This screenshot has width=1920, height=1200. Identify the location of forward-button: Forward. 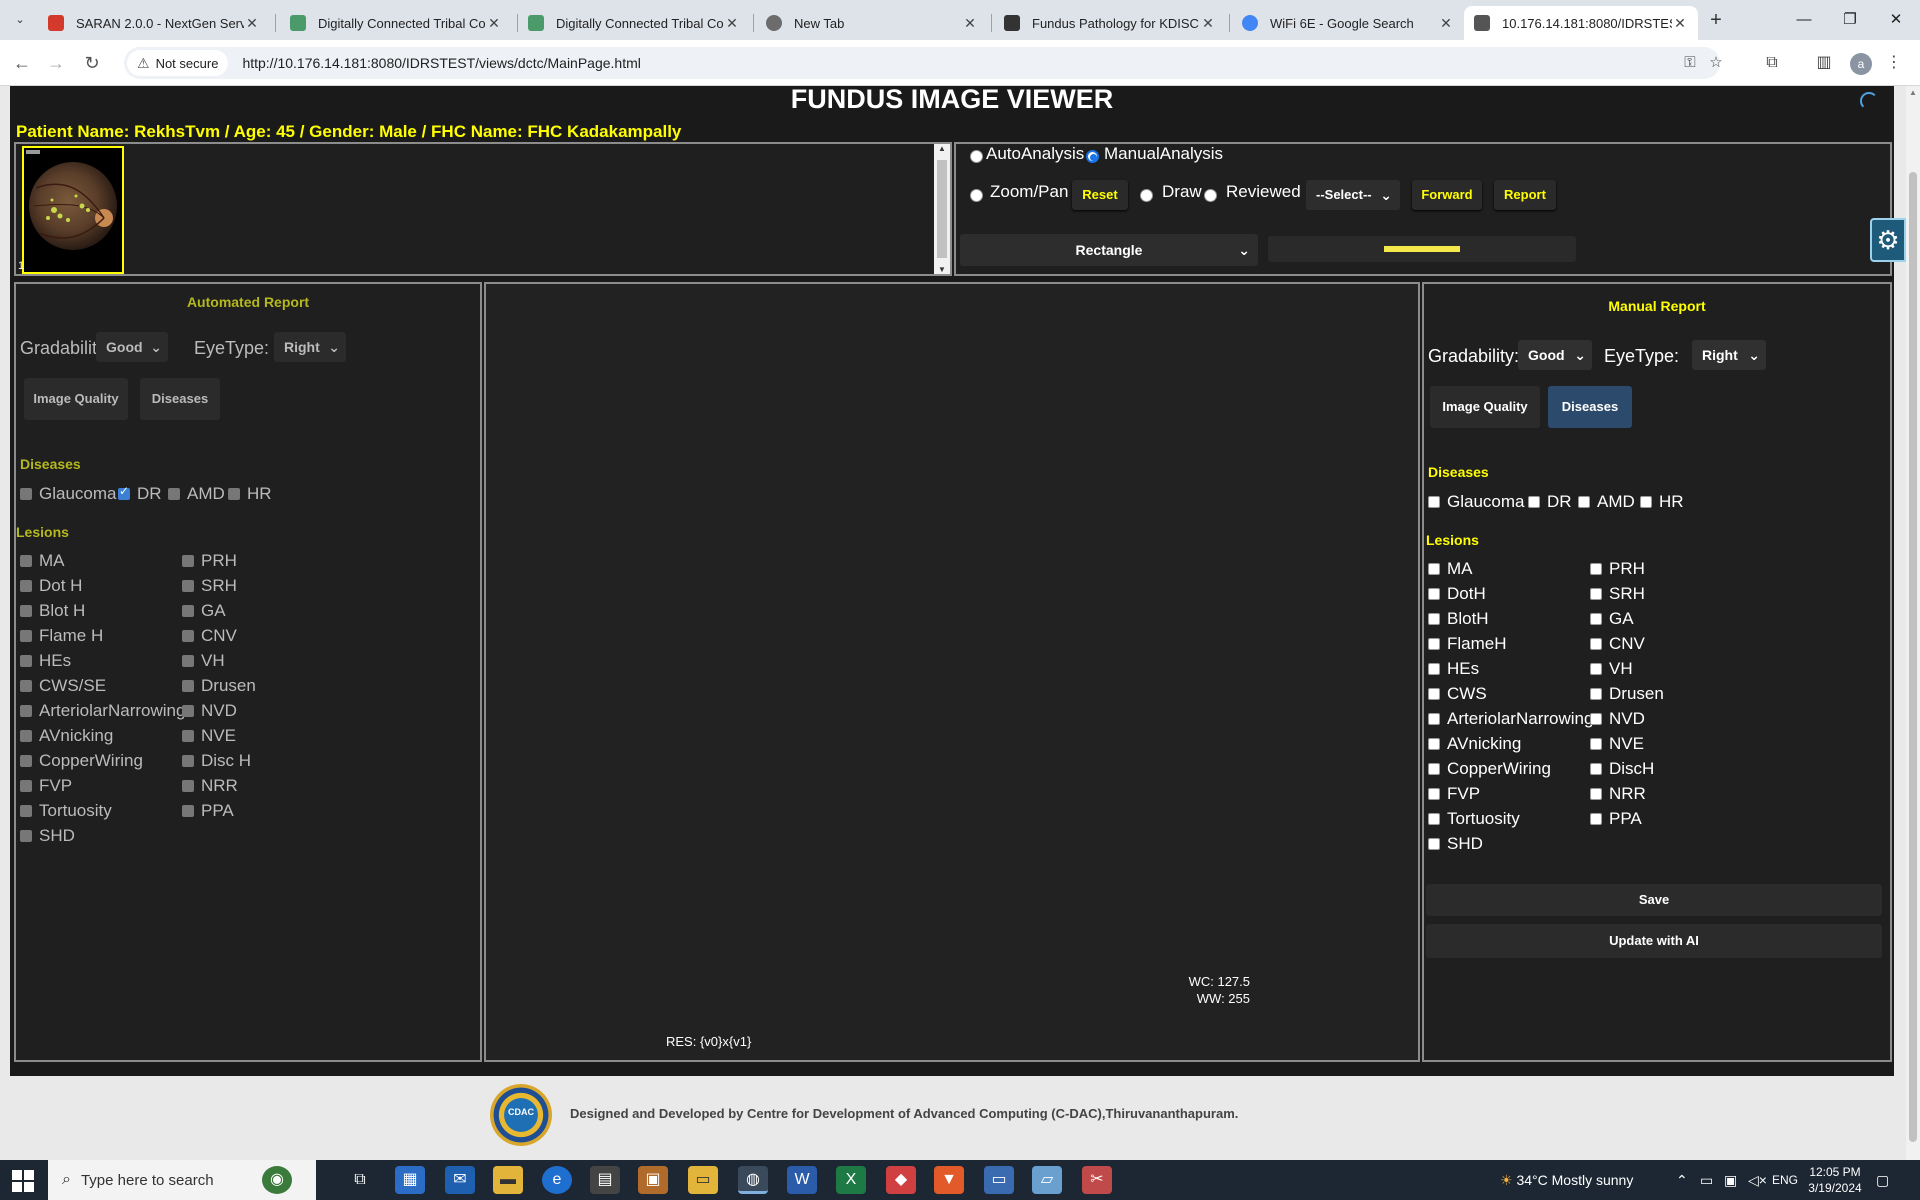
(1447, 195).